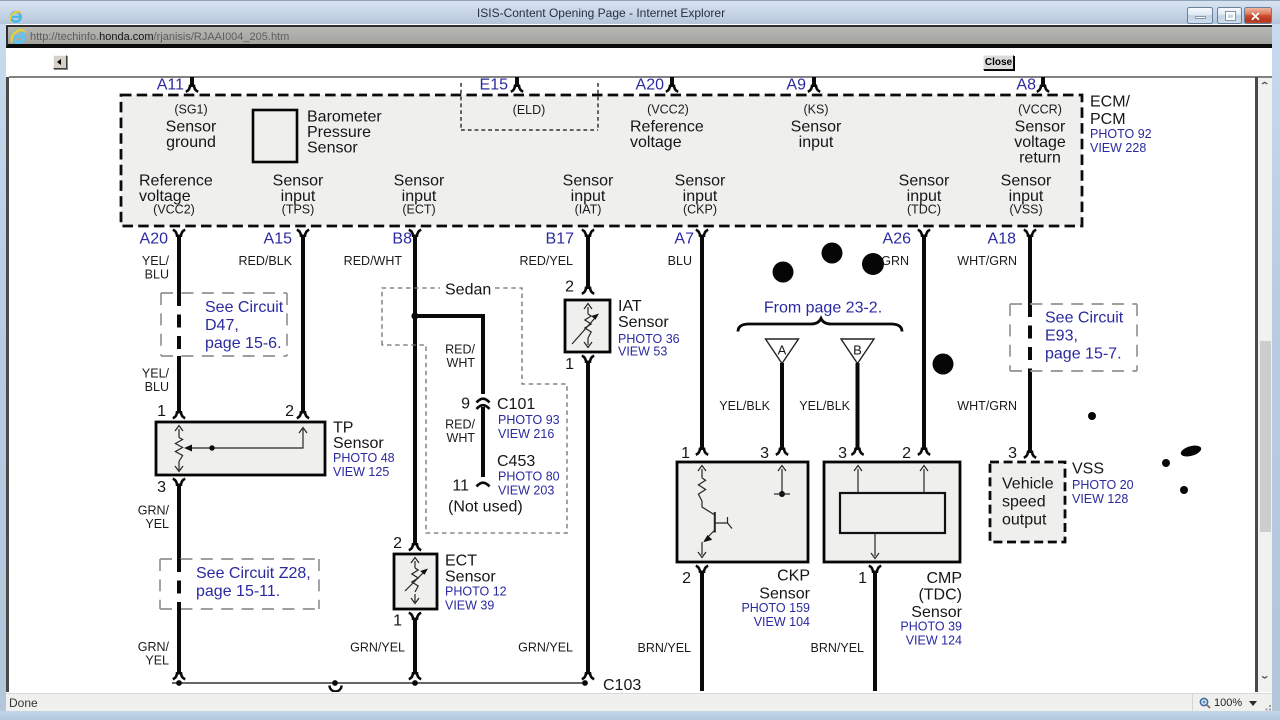  Describe the element at coordinates (339, 132) in the screenshot. I see `svg-text: Pressure` at that location.